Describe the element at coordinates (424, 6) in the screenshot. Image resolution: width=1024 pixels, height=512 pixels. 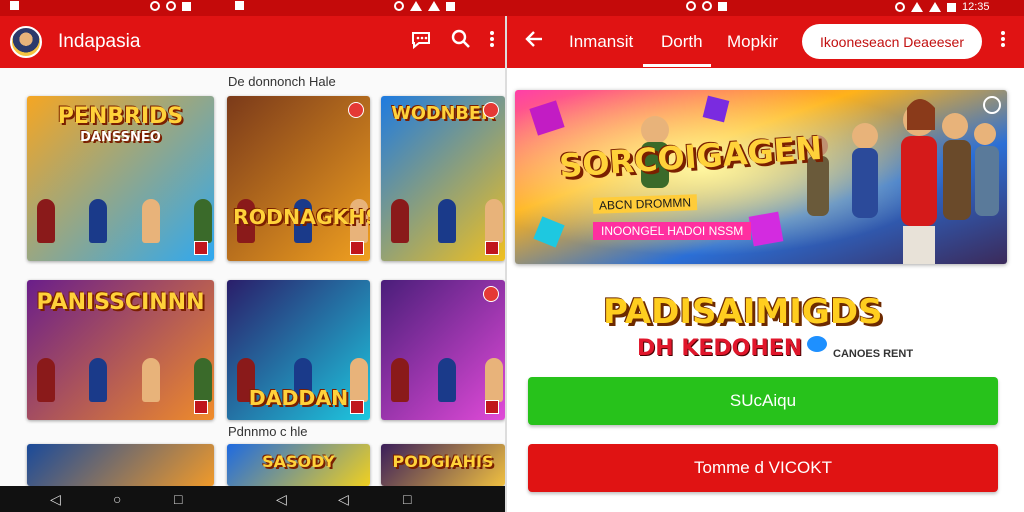
I see `status-mid-right` at that location.